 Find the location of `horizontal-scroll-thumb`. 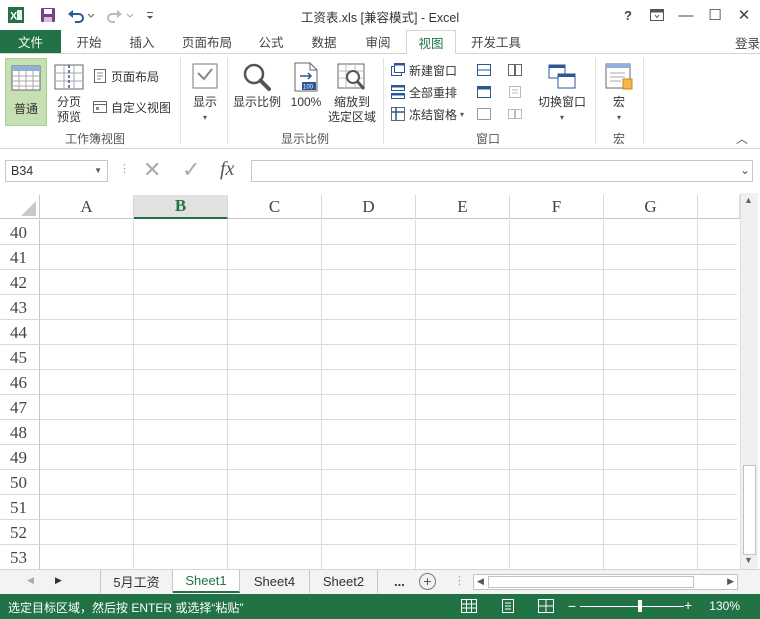

horizontal-scroll-thumb is located at coordinates (591, 582).